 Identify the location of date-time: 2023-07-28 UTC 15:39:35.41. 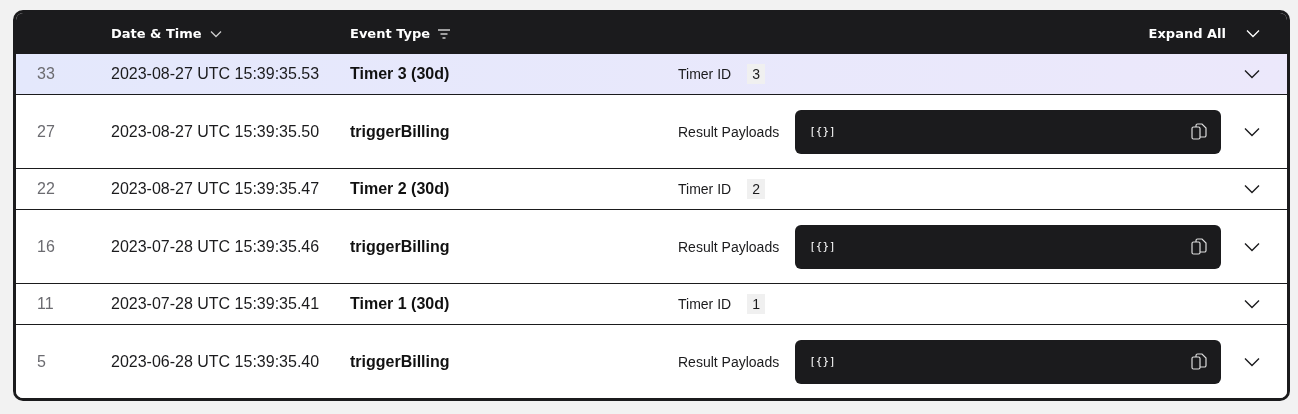
(216, 304).